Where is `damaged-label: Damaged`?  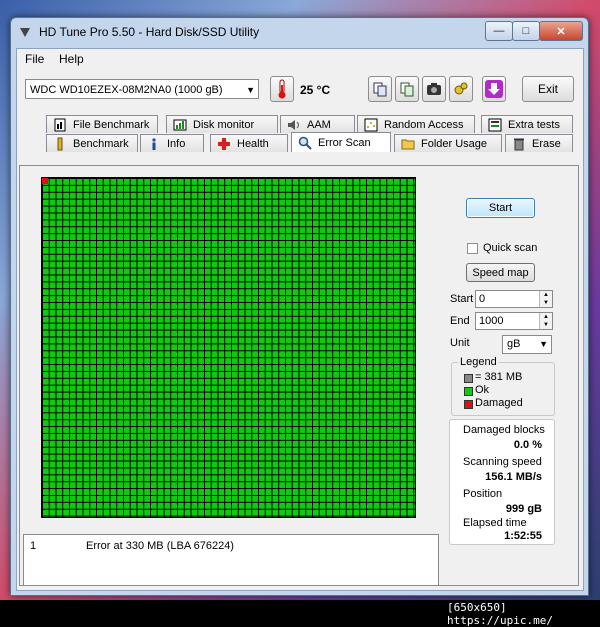
damaged-label: Damaged is located at coordinates (499, 403).